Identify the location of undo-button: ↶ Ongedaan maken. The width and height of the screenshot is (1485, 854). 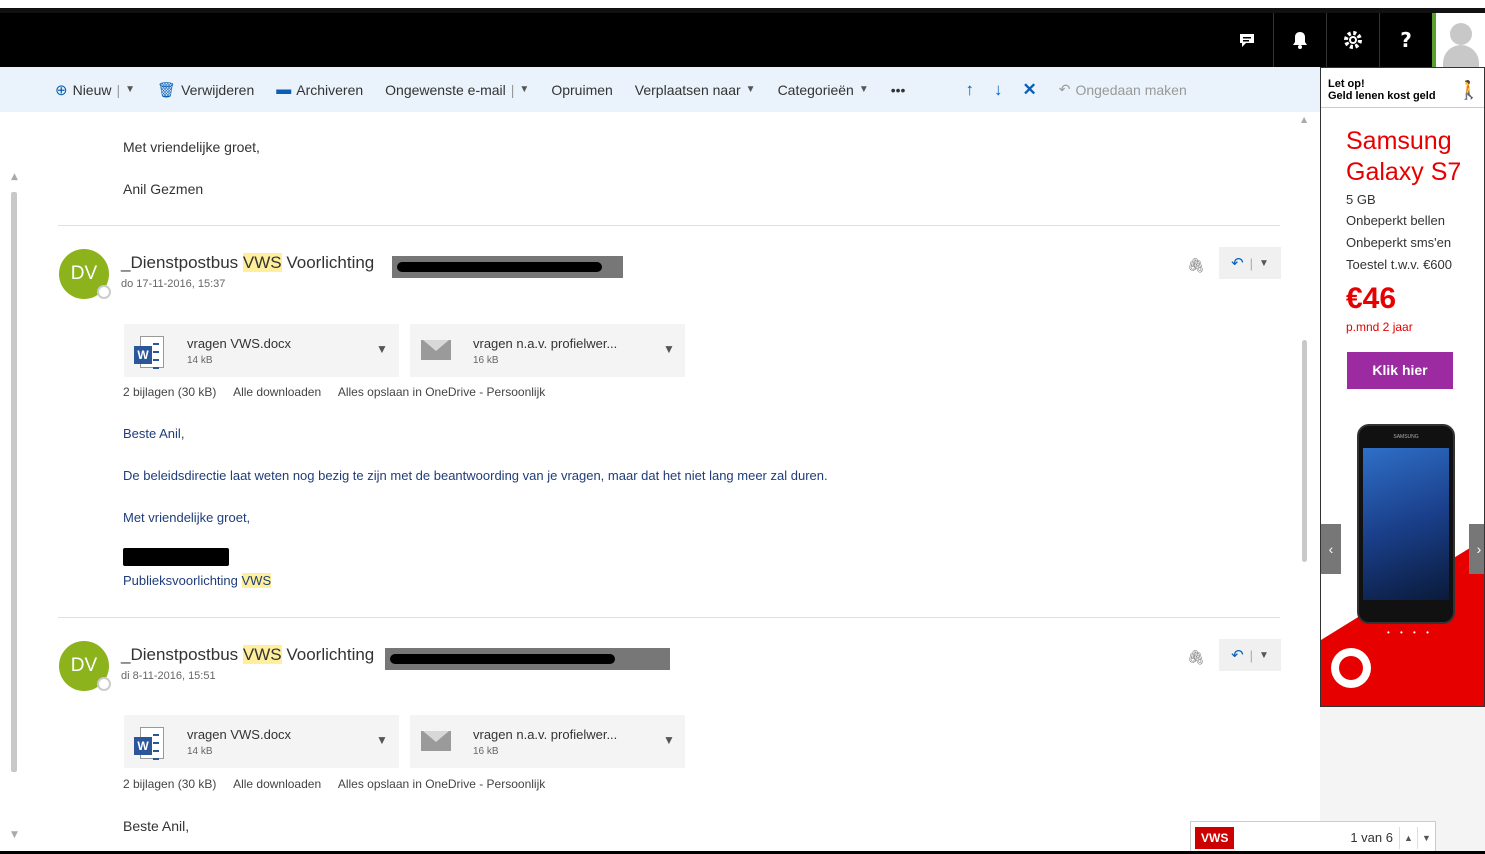
(1123, 89).